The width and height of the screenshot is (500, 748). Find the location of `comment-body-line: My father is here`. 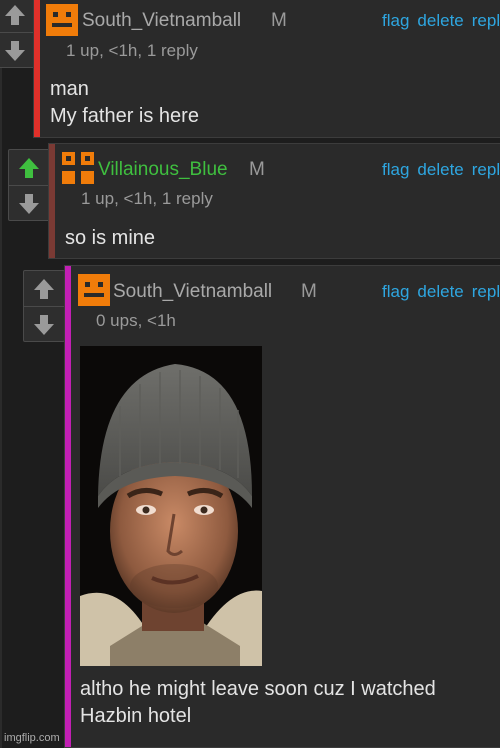

comment-body-line: My father is here is located at coordinates (124, 116).